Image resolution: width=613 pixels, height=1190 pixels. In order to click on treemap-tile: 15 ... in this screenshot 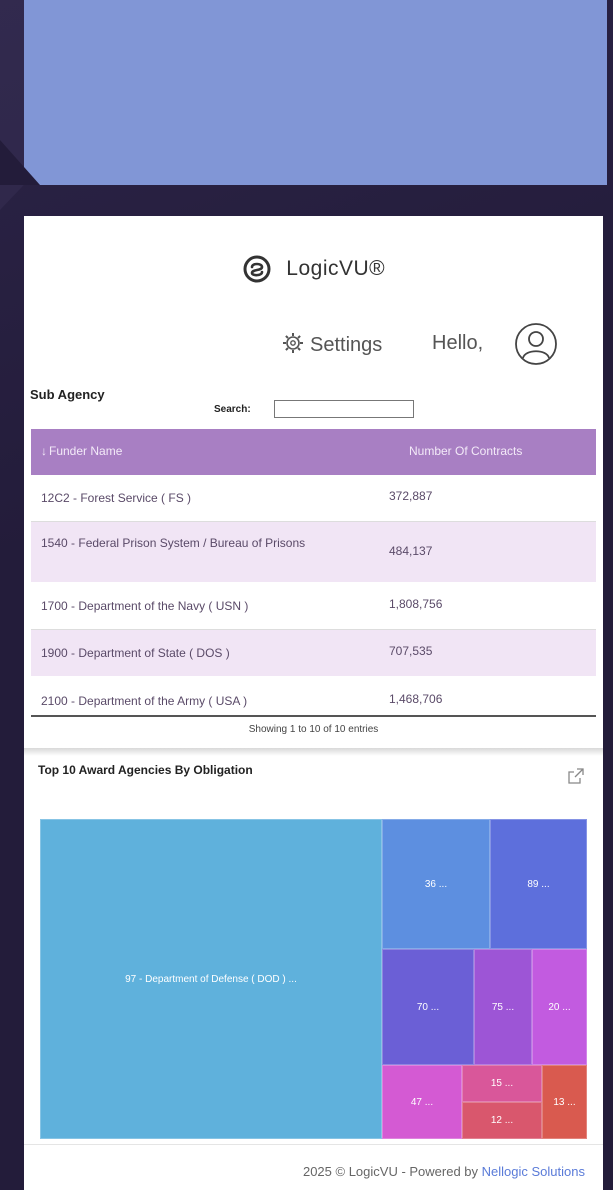, I will do `click(502, 1083)`.